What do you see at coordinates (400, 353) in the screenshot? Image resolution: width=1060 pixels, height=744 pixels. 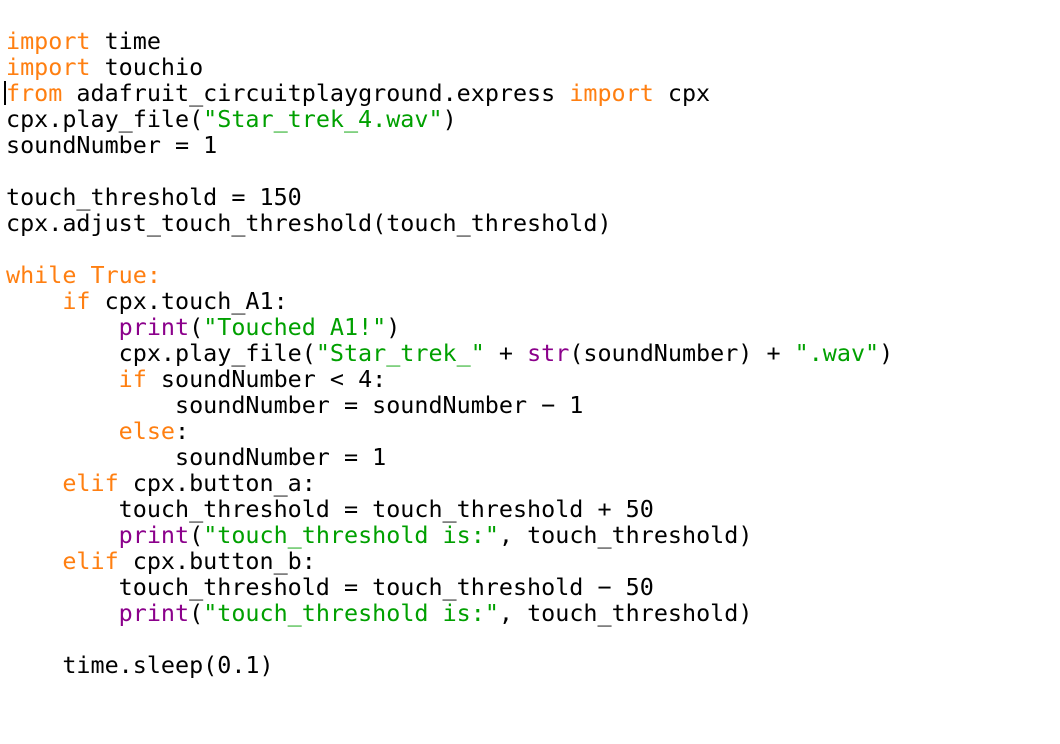 I see `code-token-str: "Star_trek_"` at bounding box center [400, 353].